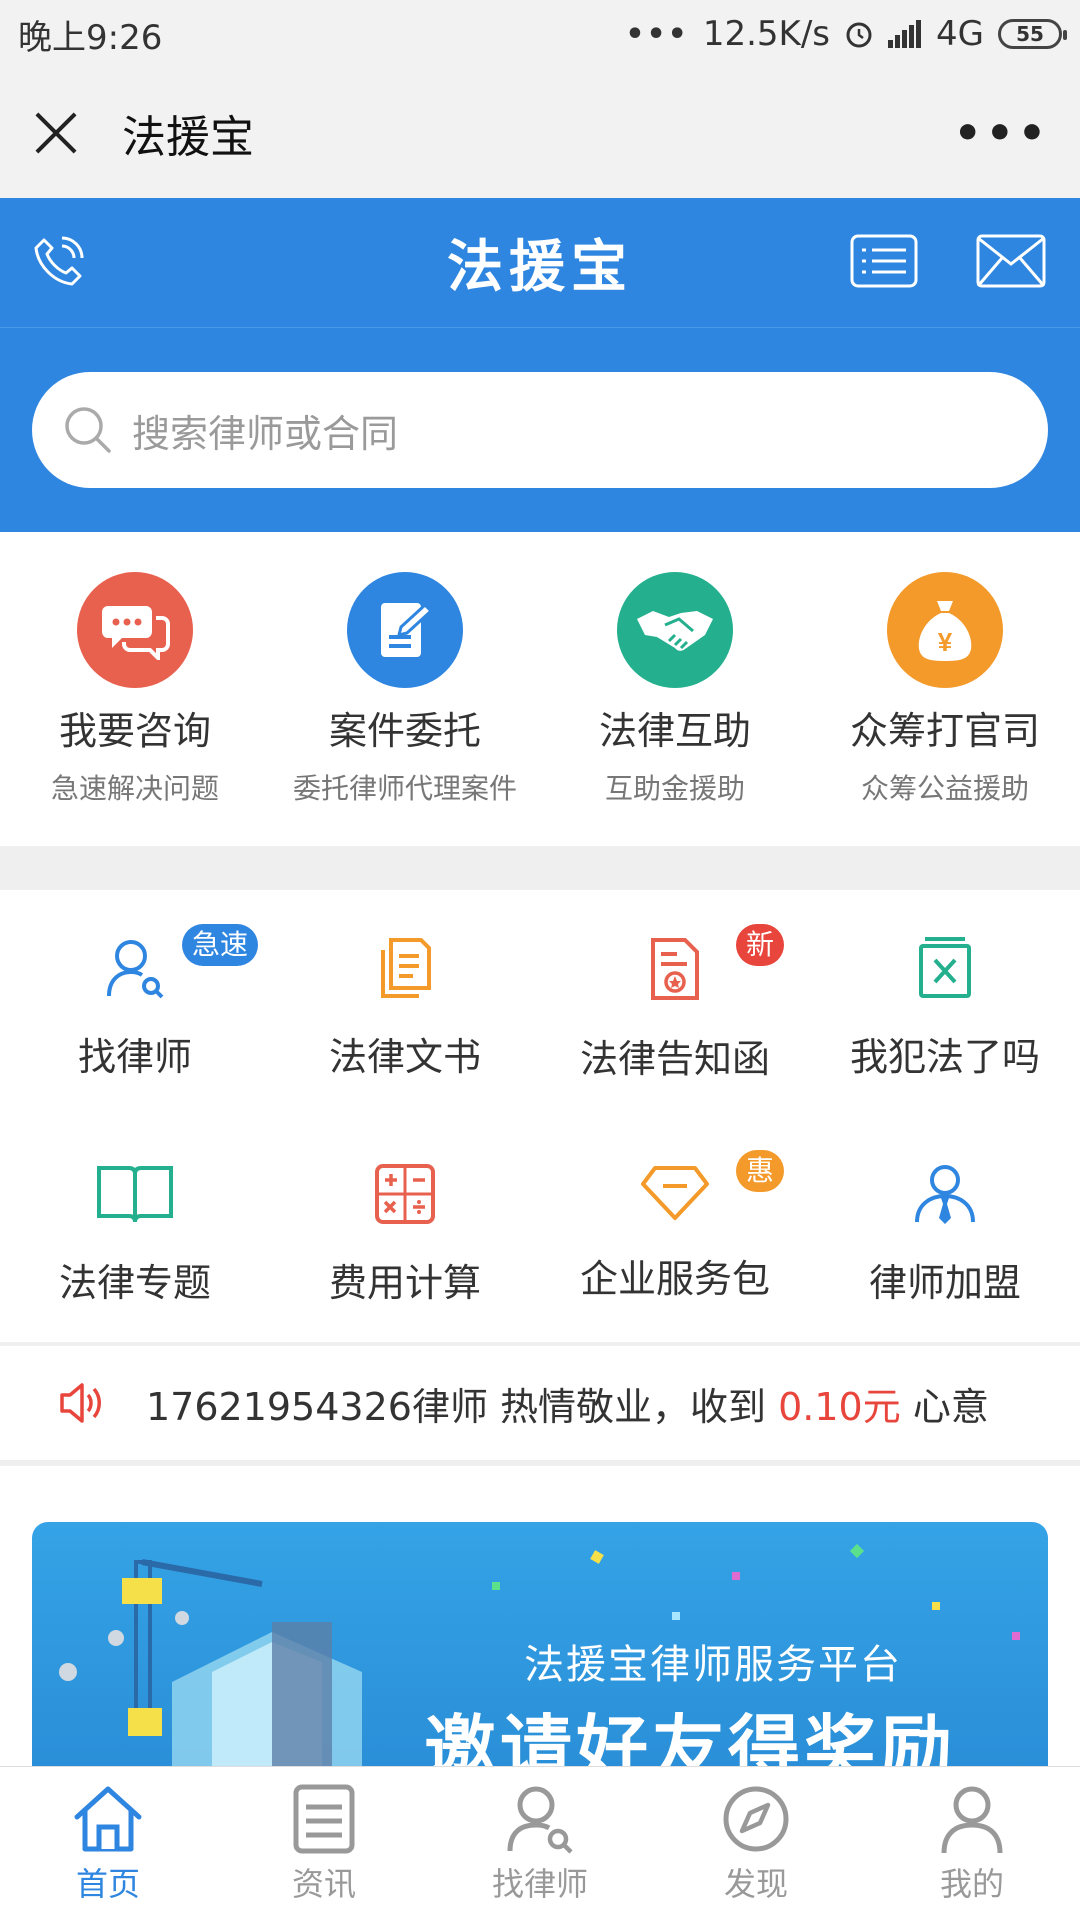  What do you see at coordinates (1002, 133) in the screenshot?
I see `more-options-icon: •••` at bounding box center [1002, 133].